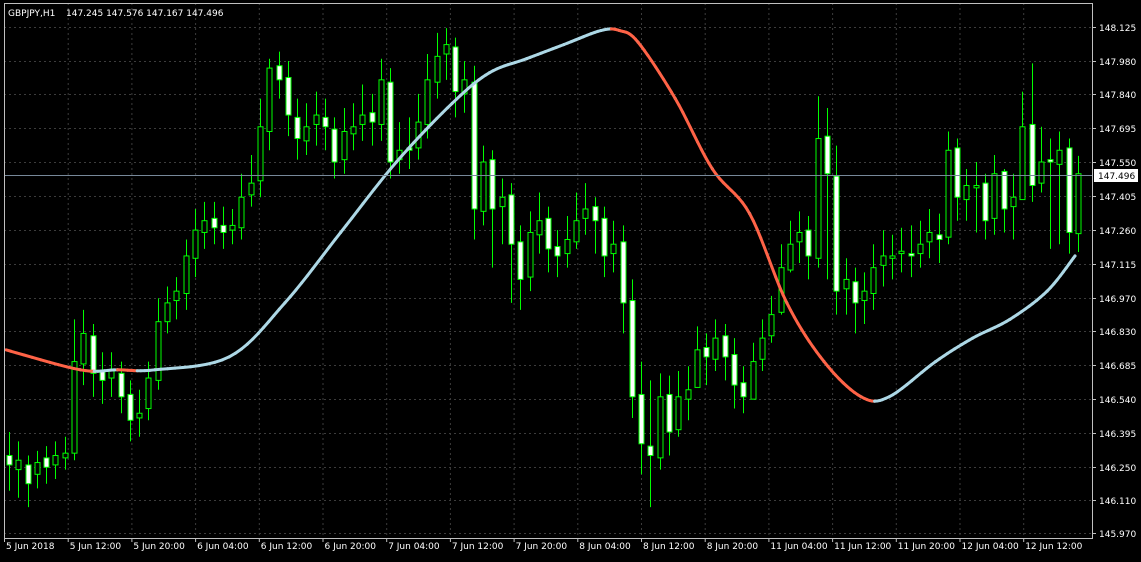  What do you see at coordinates (1116, 175) in the screenshot?
I see `current-price-marker: 147.496` at bounding box center [1116, 175].